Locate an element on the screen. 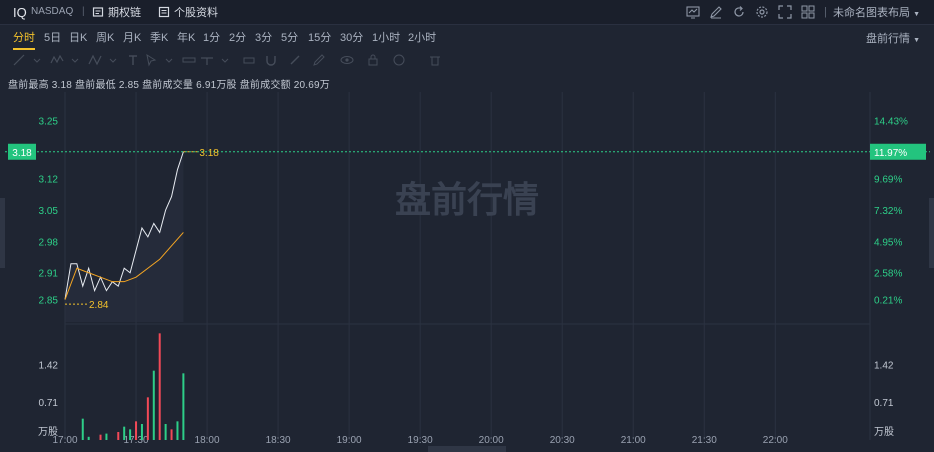 The image size is (934, 452). stock-symbol: IQ is located at coordinates (20, 12).